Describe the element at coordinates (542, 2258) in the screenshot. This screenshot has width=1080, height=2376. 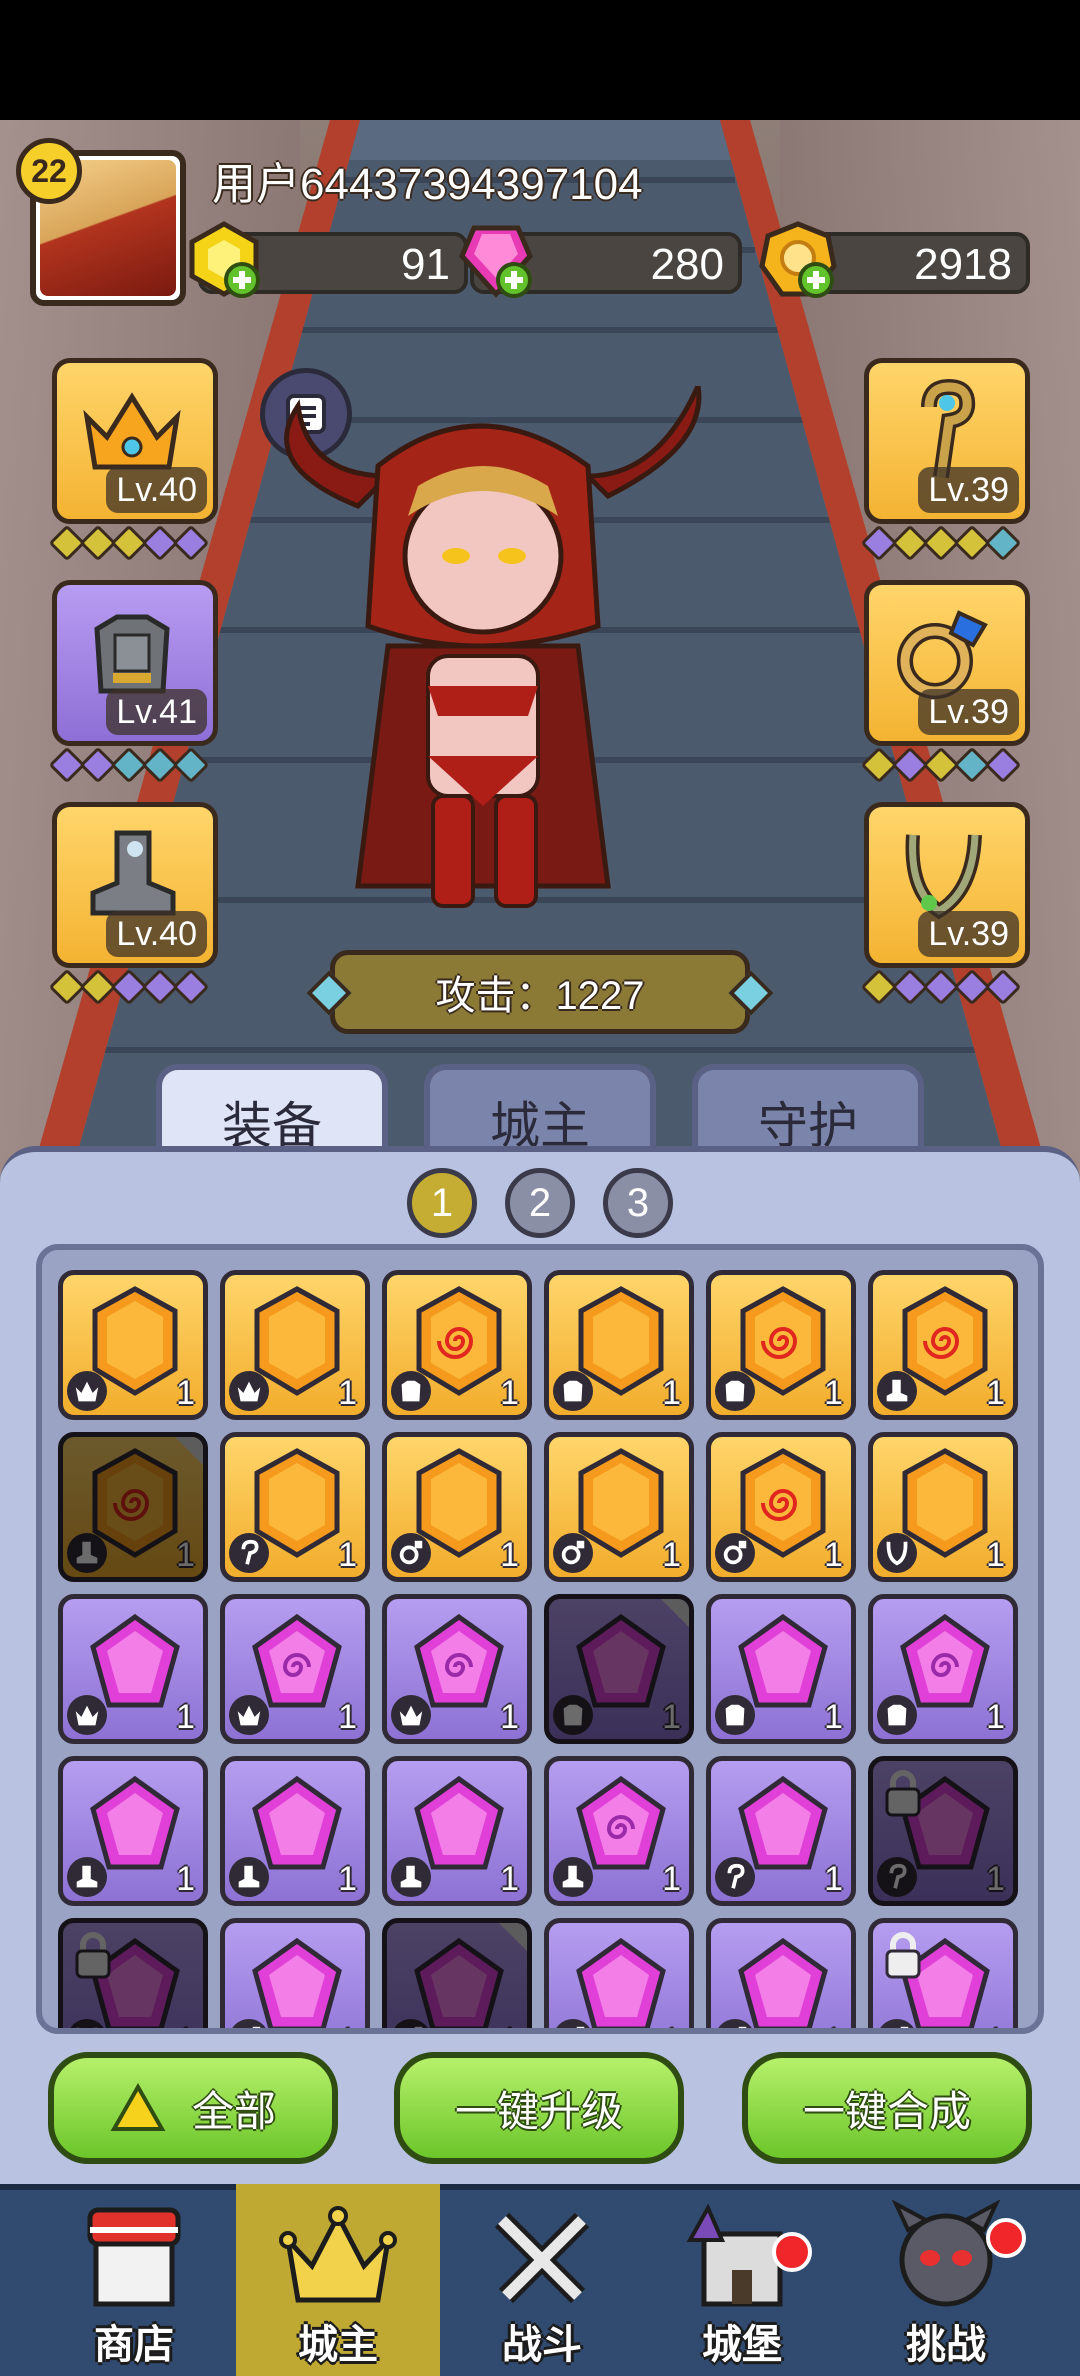
I see `swords-icon` at that location.